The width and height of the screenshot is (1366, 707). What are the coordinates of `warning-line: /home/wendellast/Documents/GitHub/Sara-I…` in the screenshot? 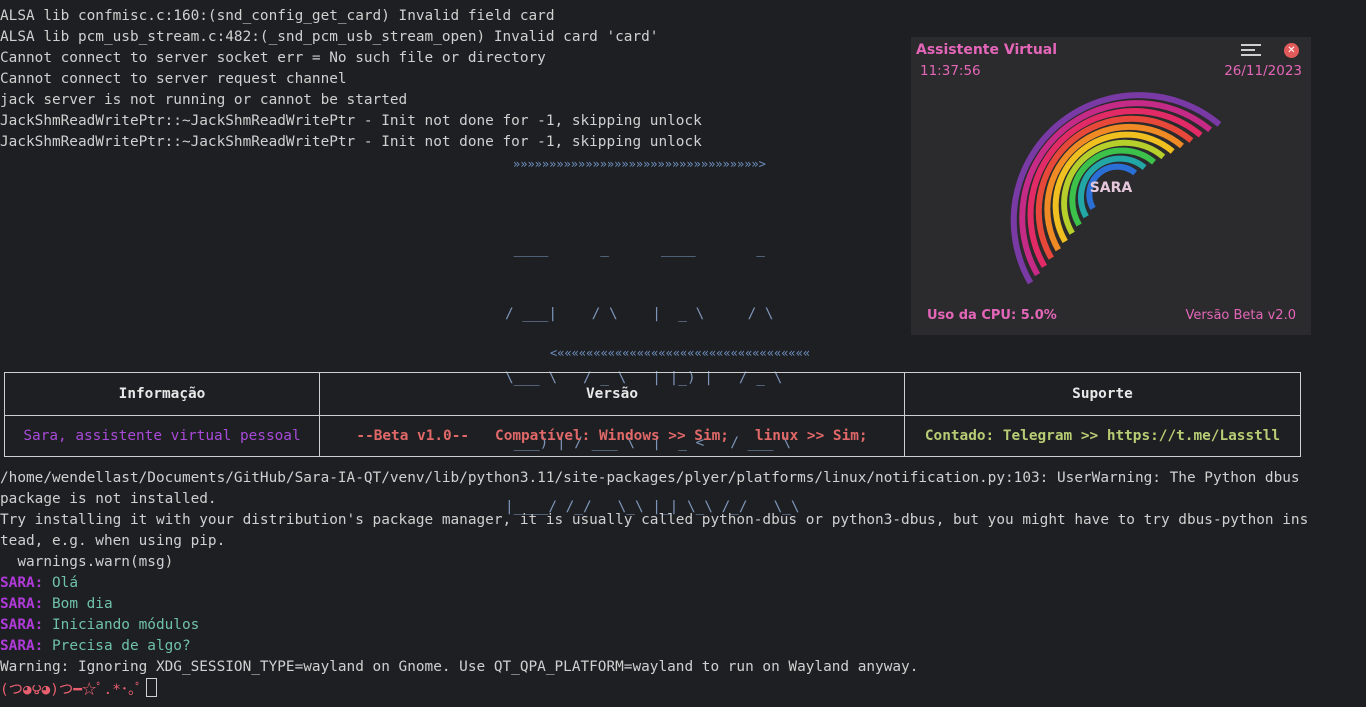 It's located at (650, 478).